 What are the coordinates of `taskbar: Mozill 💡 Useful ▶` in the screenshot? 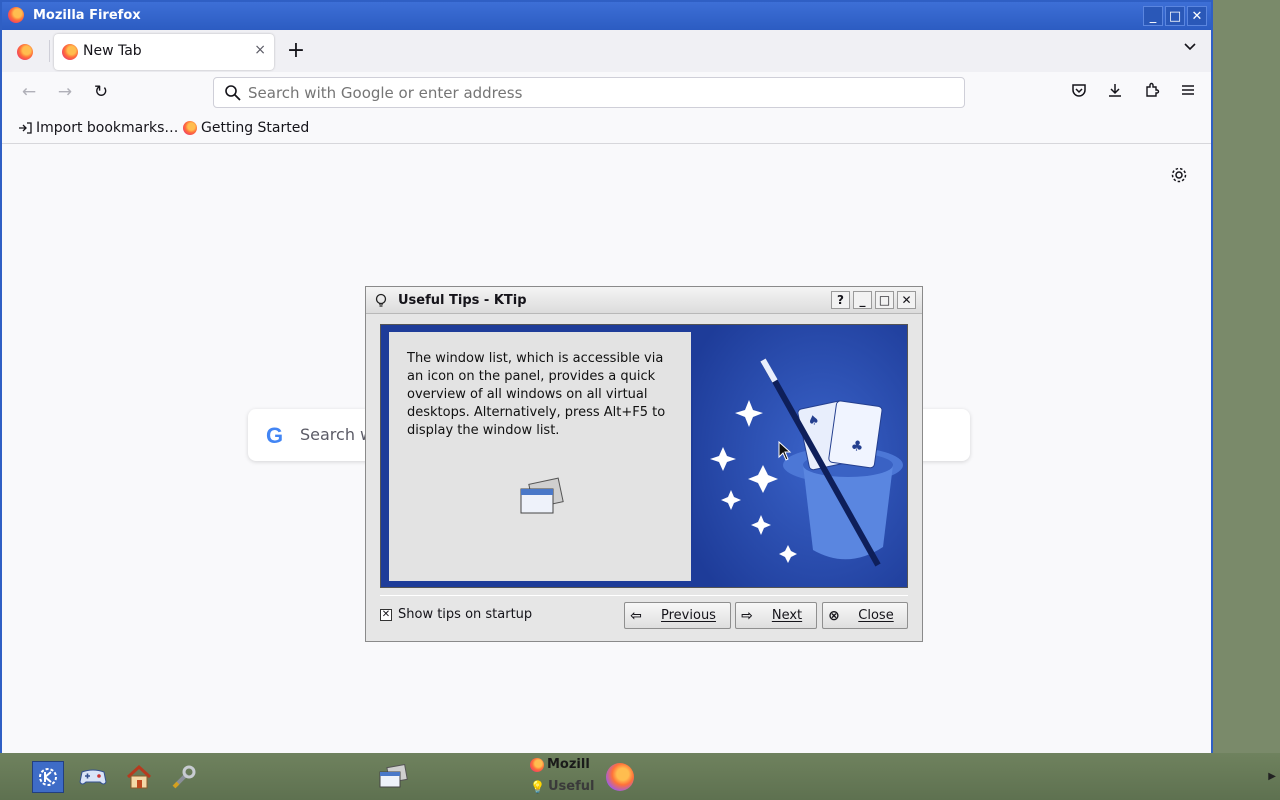 It's located at (640, 776).